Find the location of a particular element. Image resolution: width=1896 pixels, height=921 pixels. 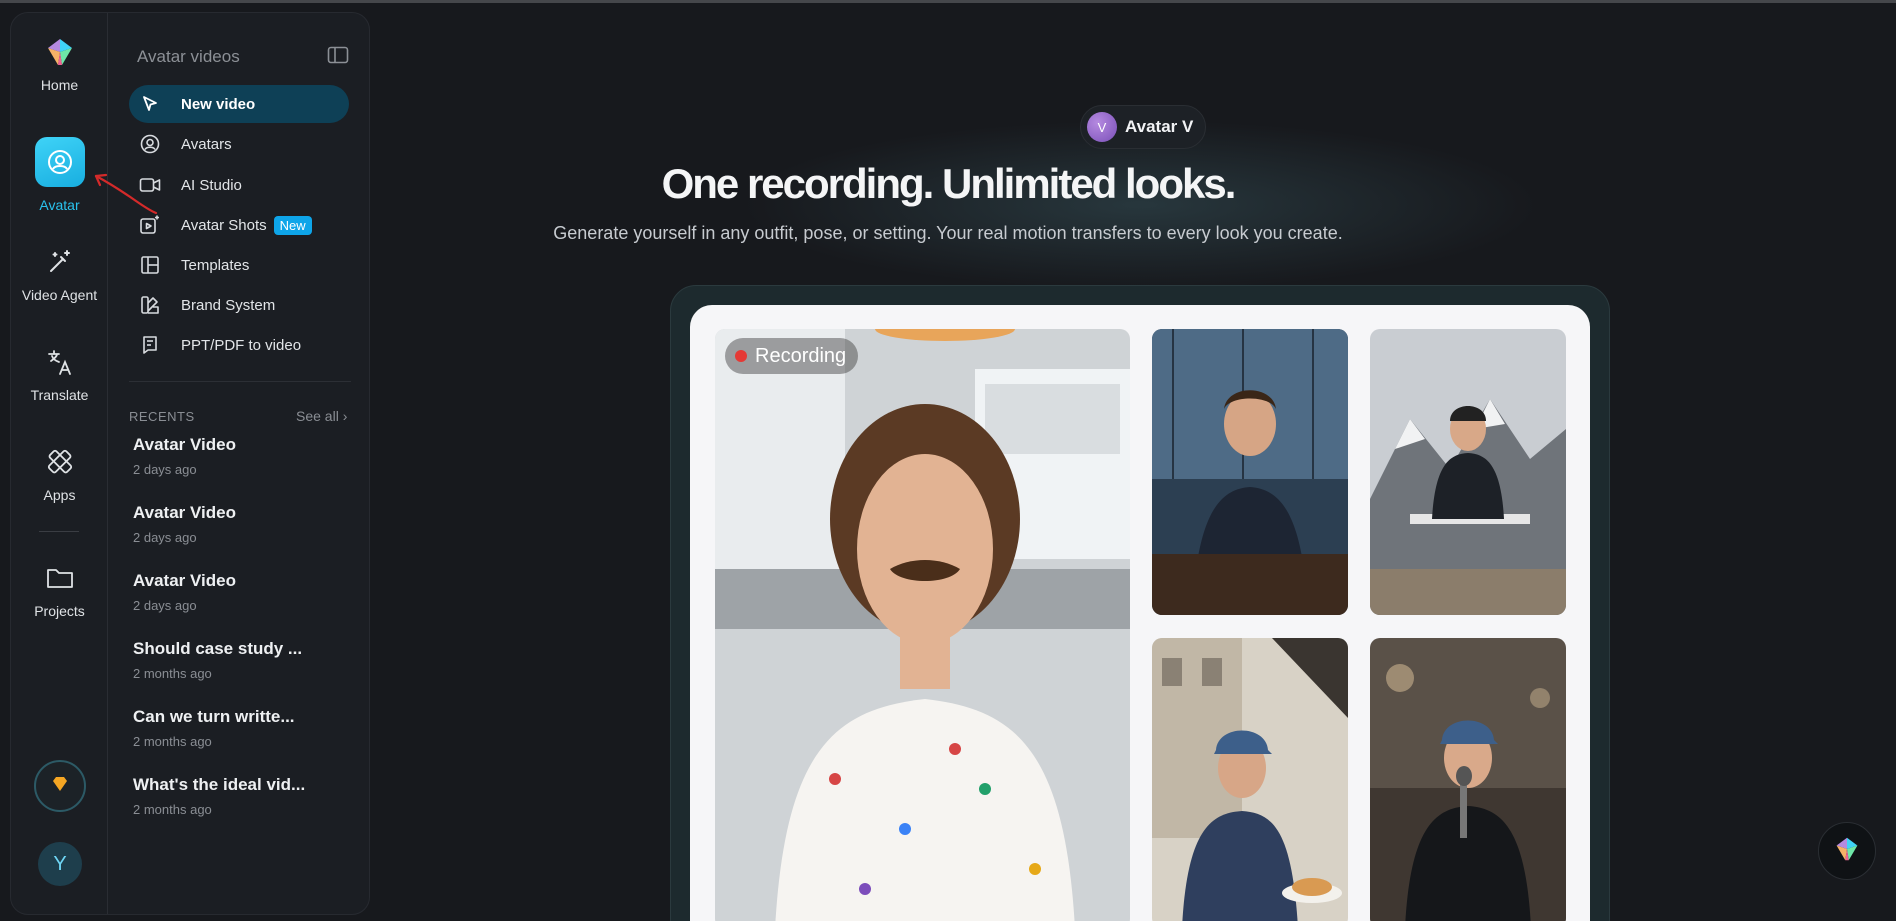

nav-ppt-pdf-to-video: PPT/PDF to video is located at coordinates (239, 345).